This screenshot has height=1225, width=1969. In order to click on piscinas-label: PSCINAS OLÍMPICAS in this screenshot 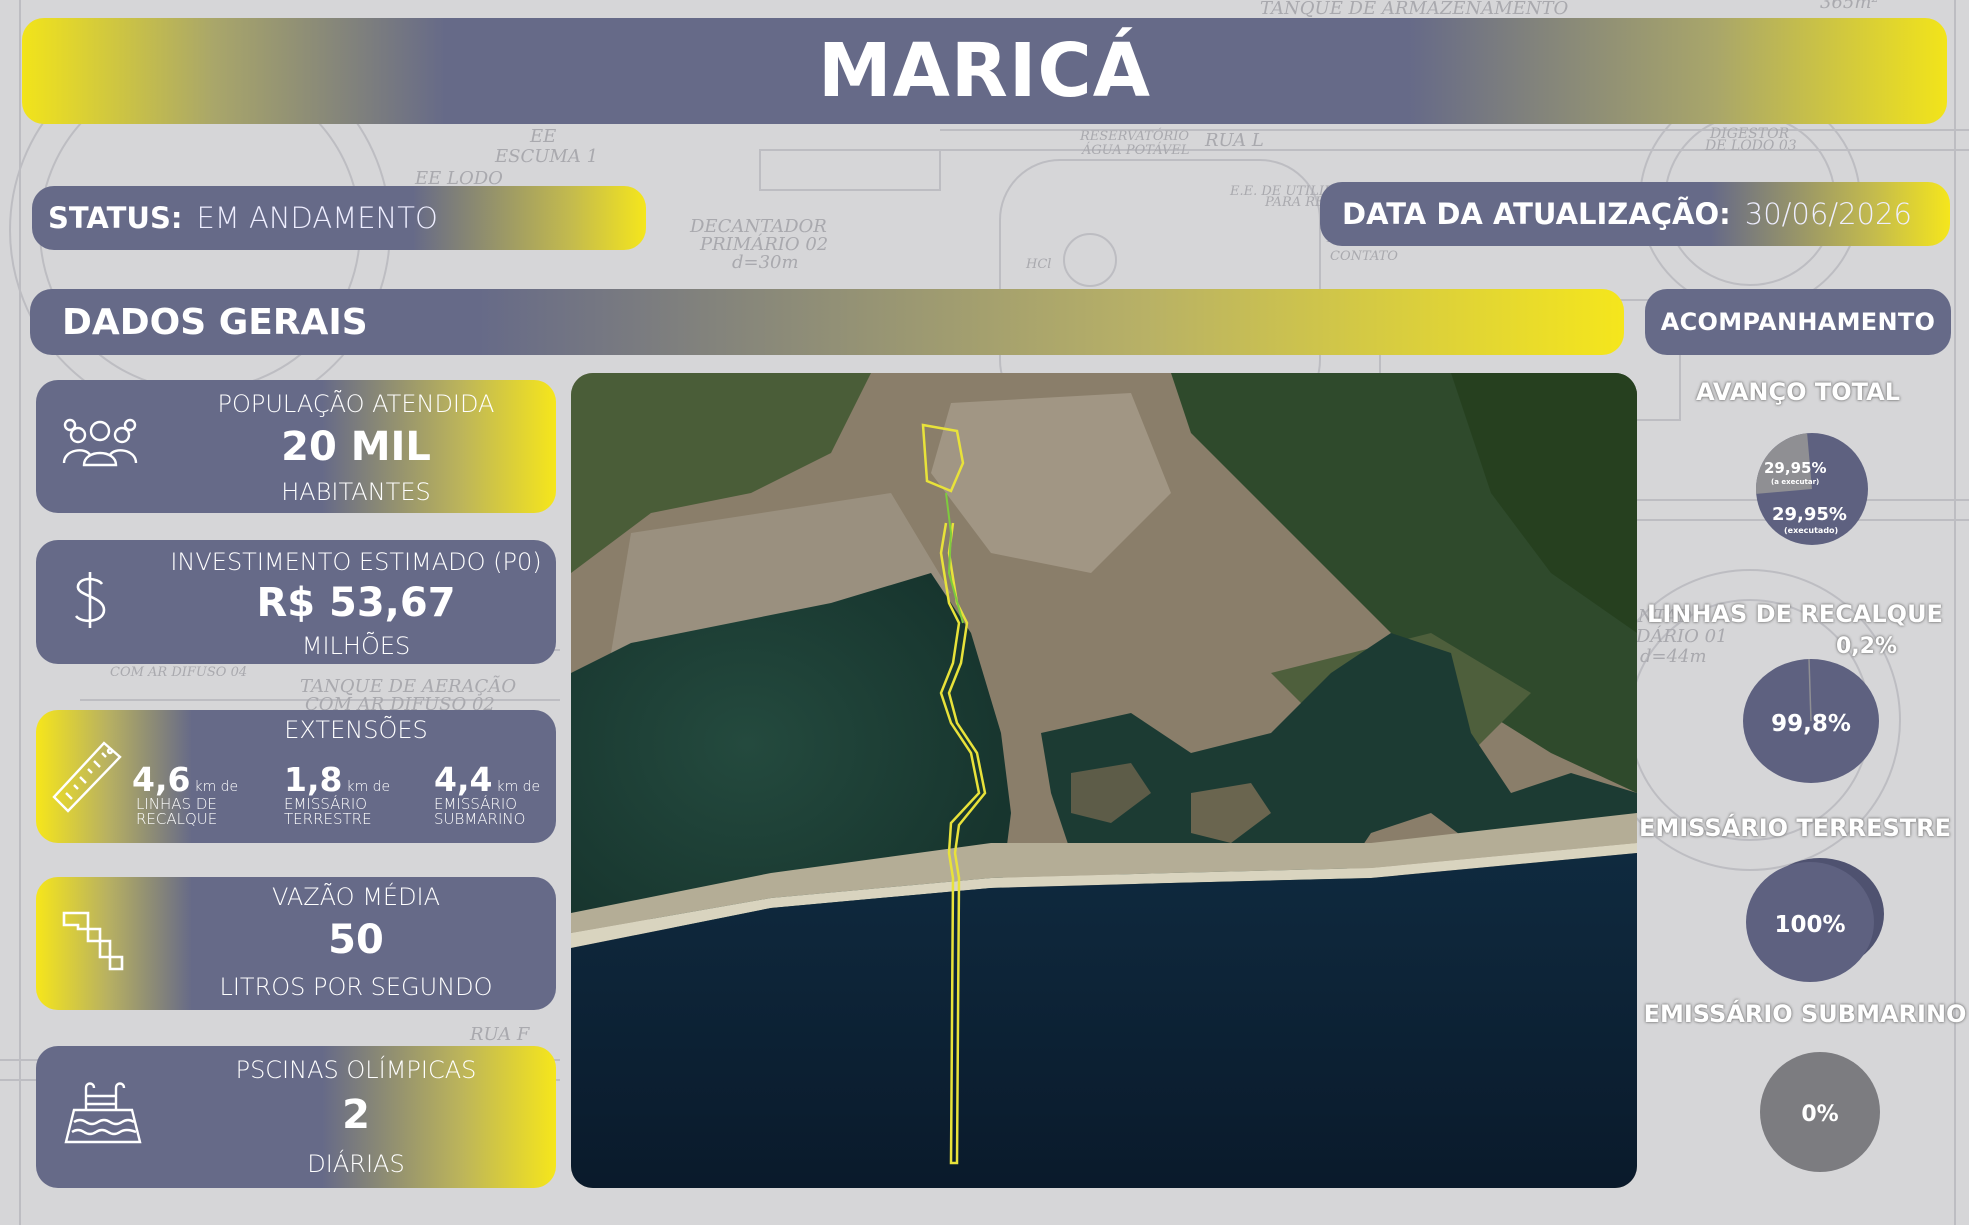, I will do `click(356, 1070)`.